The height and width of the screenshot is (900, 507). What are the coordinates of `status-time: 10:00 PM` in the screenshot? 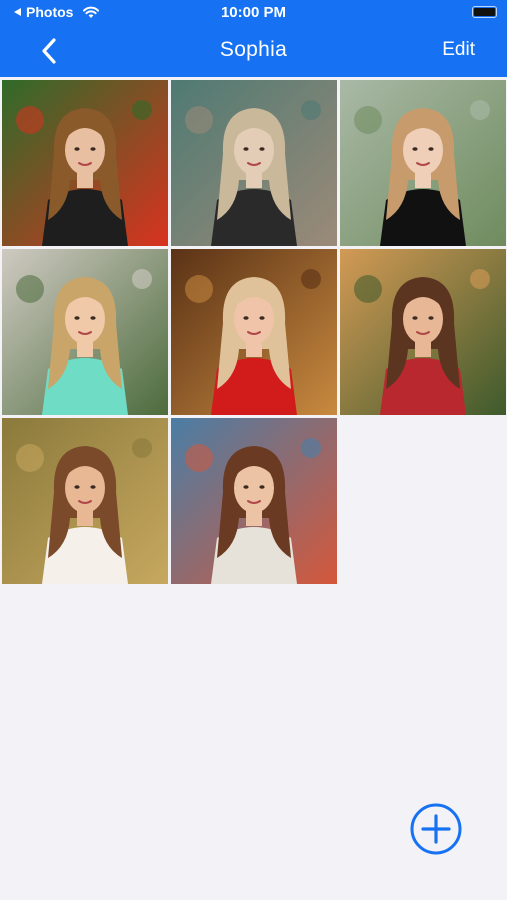 It's located at (253, 12).